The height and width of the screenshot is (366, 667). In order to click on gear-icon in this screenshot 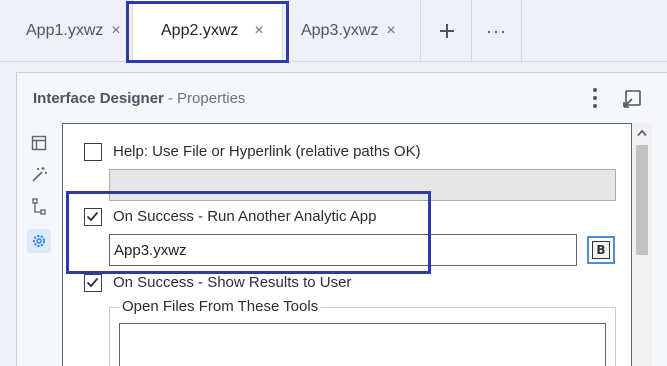, I will do `click(39, 241)`.